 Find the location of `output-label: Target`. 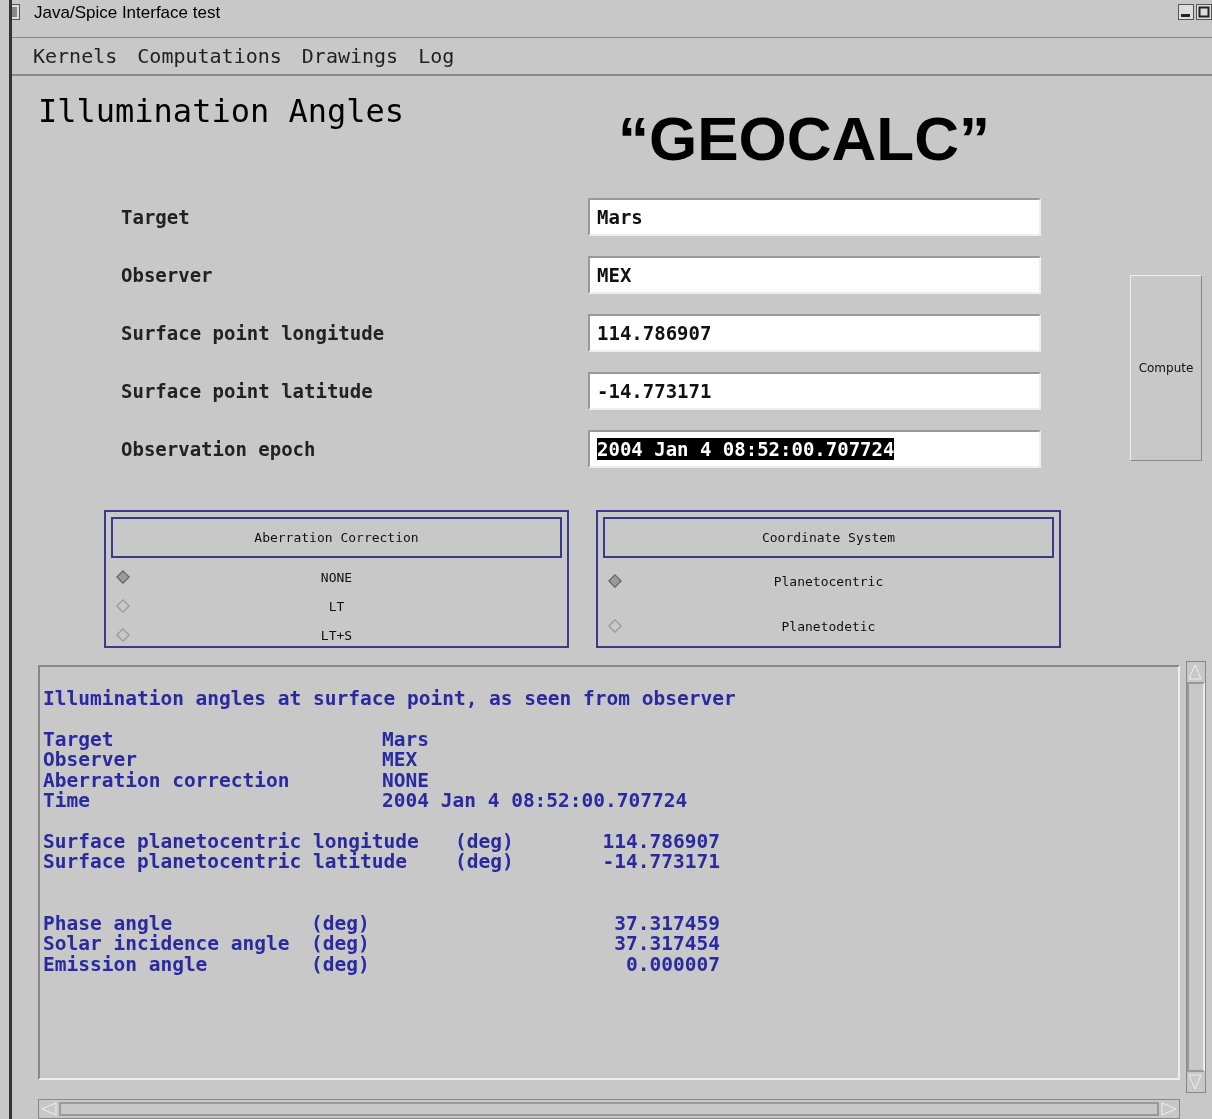

output-label: Target is located at coordinates (78, 739).